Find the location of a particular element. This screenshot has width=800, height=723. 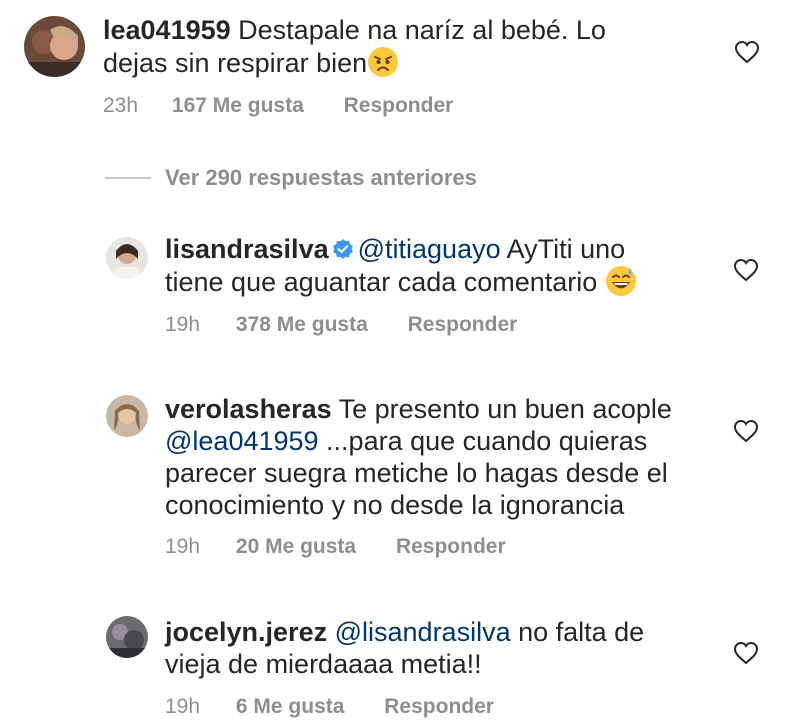

view-previous-replies: Ver 290 respuestas anteriores is located at coordinates (291, 178).